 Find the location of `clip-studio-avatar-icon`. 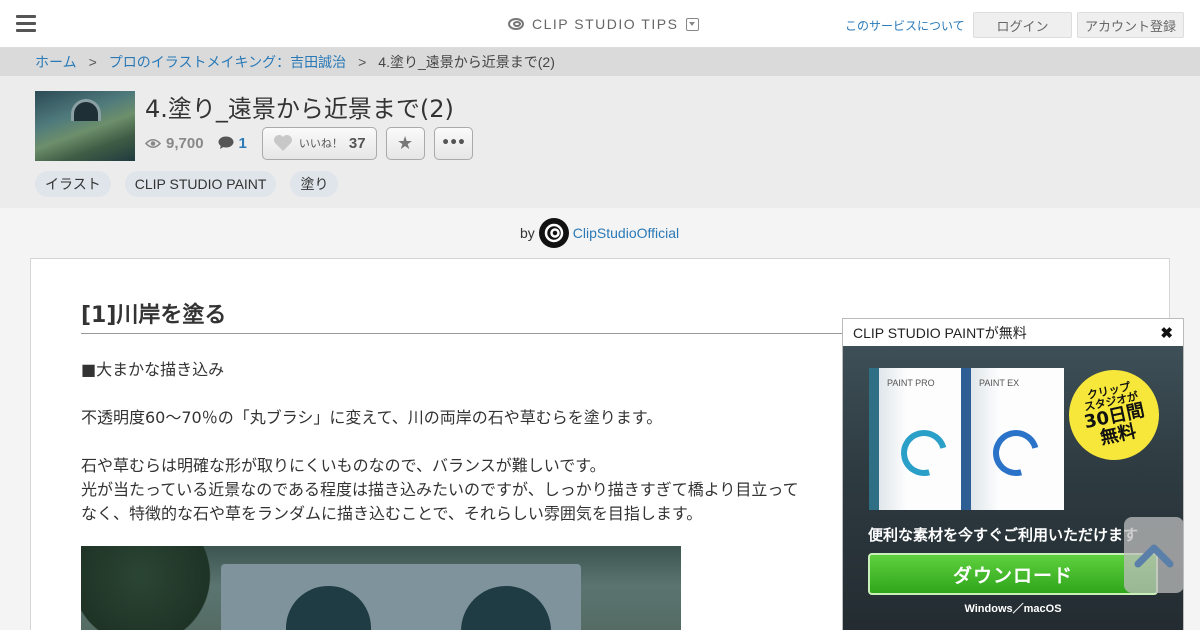

clip-studio-avatar-icon is located at coordinates (554, 233).